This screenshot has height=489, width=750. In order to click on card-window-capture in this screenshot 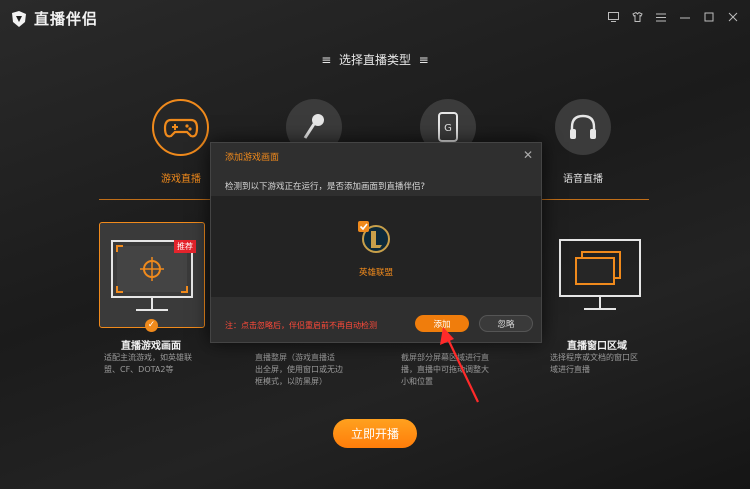, I will do `click(600, 274)`.